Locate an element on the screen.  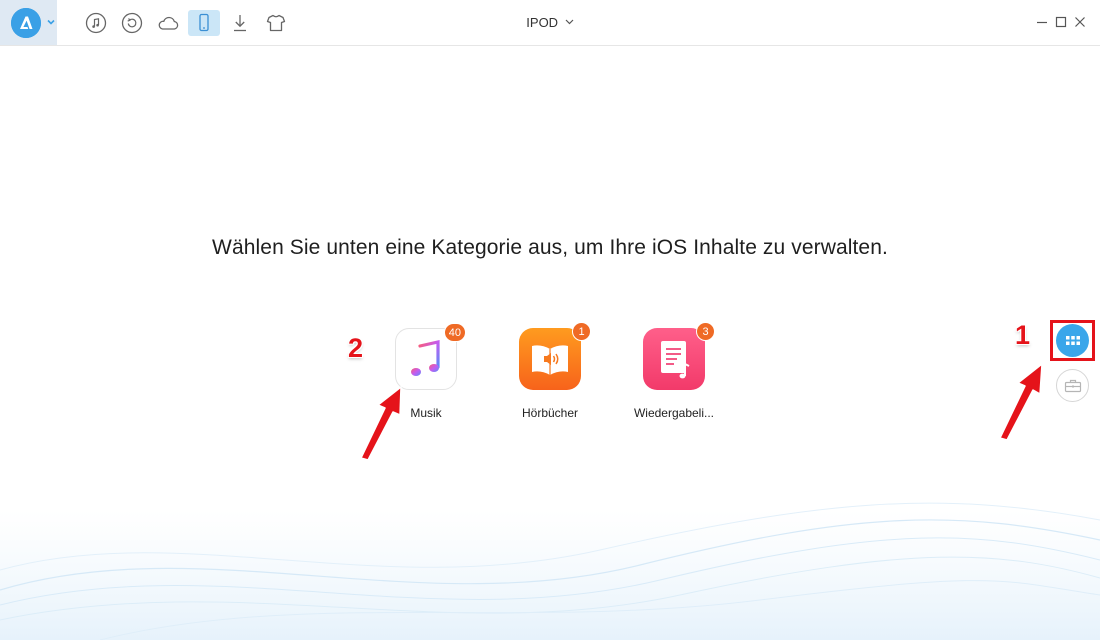
category-musik: 40 Musik is located at coordinates (426, 371).